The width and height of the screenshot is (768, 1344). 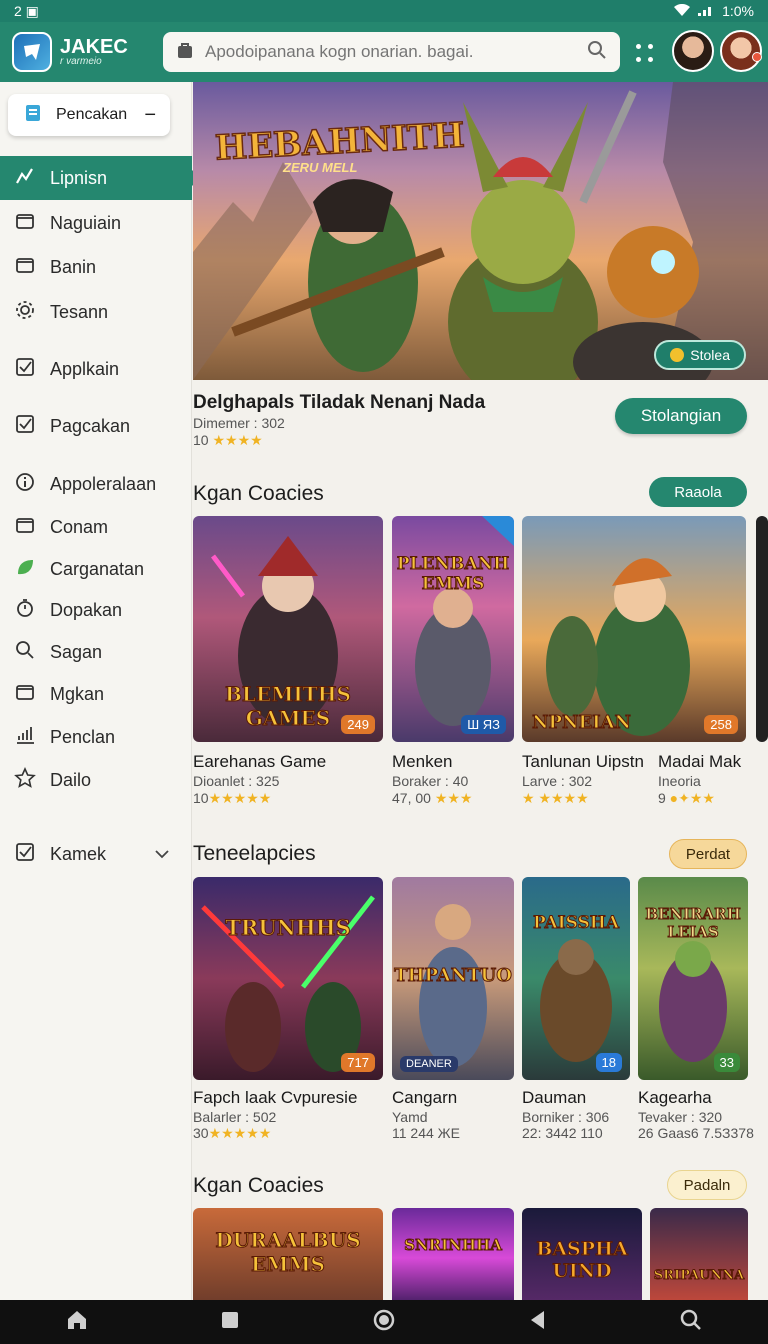 I want to click on game-card: BASPHA UIND, so click(x=582, y=1254).